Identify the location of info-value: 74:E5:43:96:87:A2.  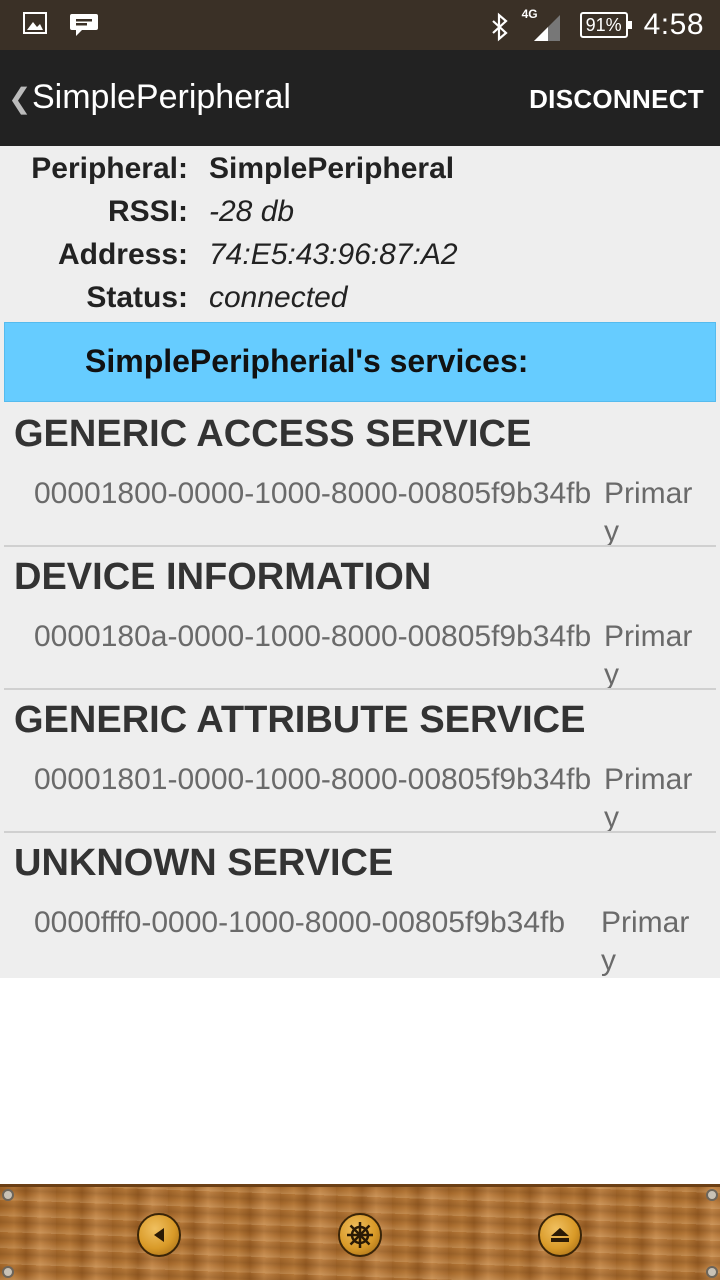
(333, 254).